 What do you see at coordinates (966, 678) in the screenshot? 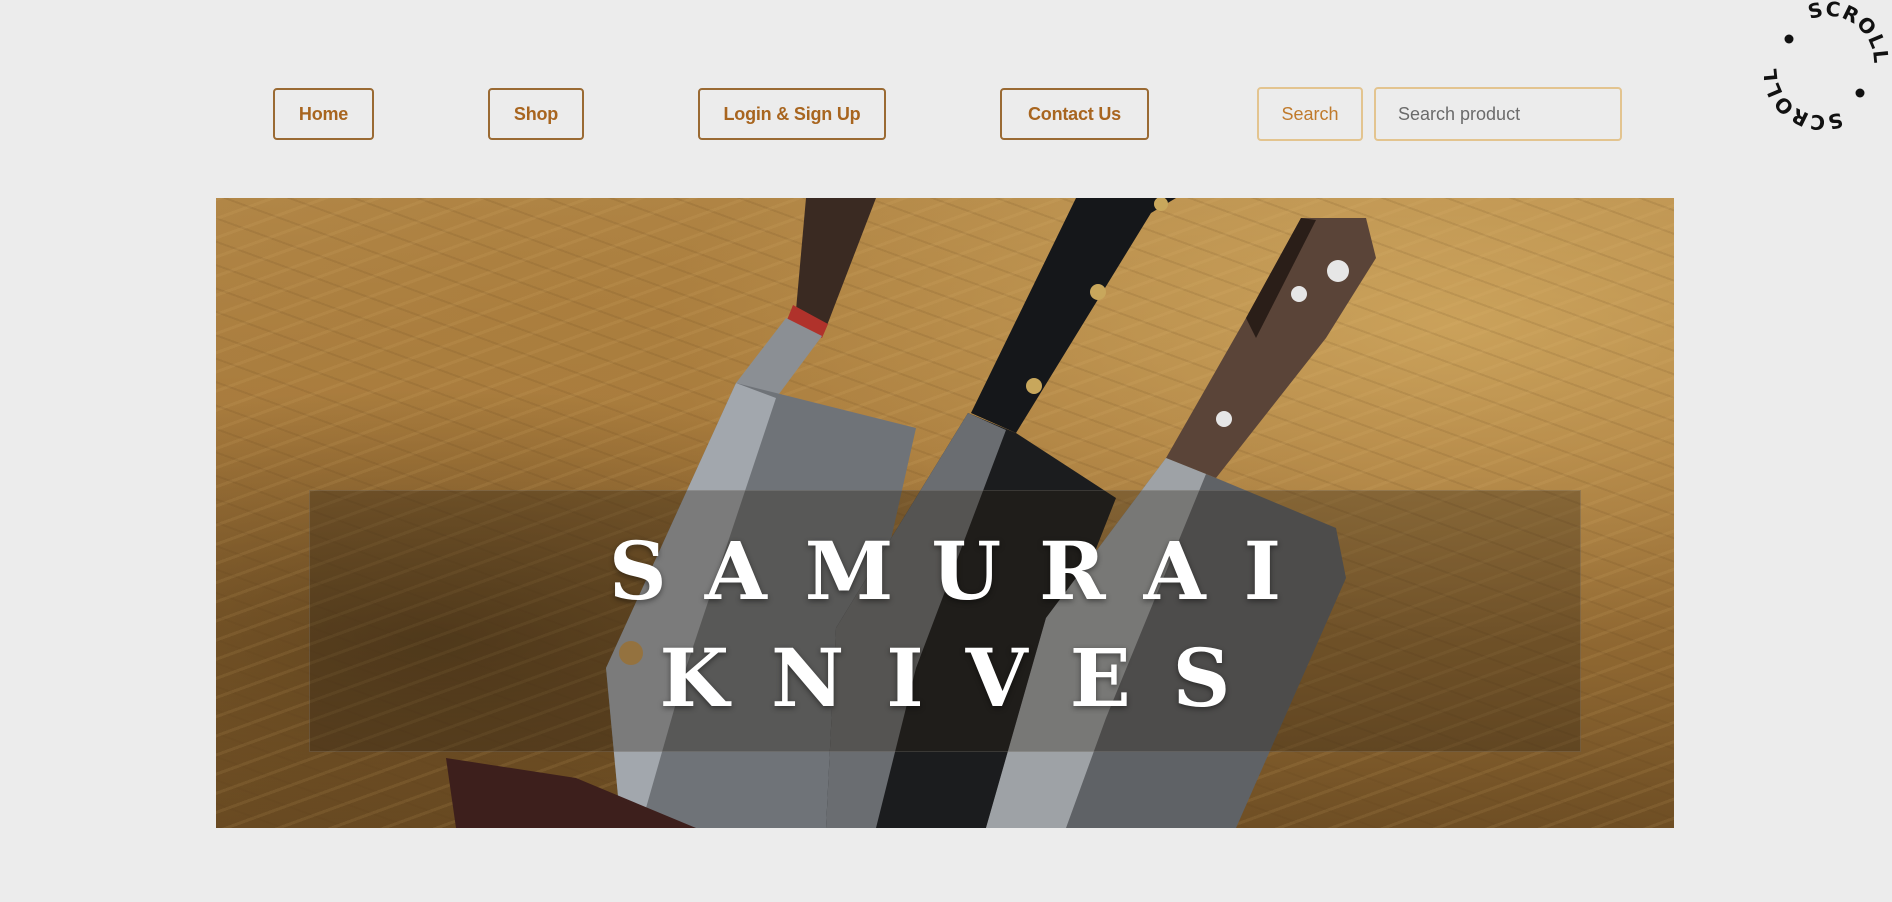
I see `hero-title-line-2: KNIVES` at bounding box center [966, 678].